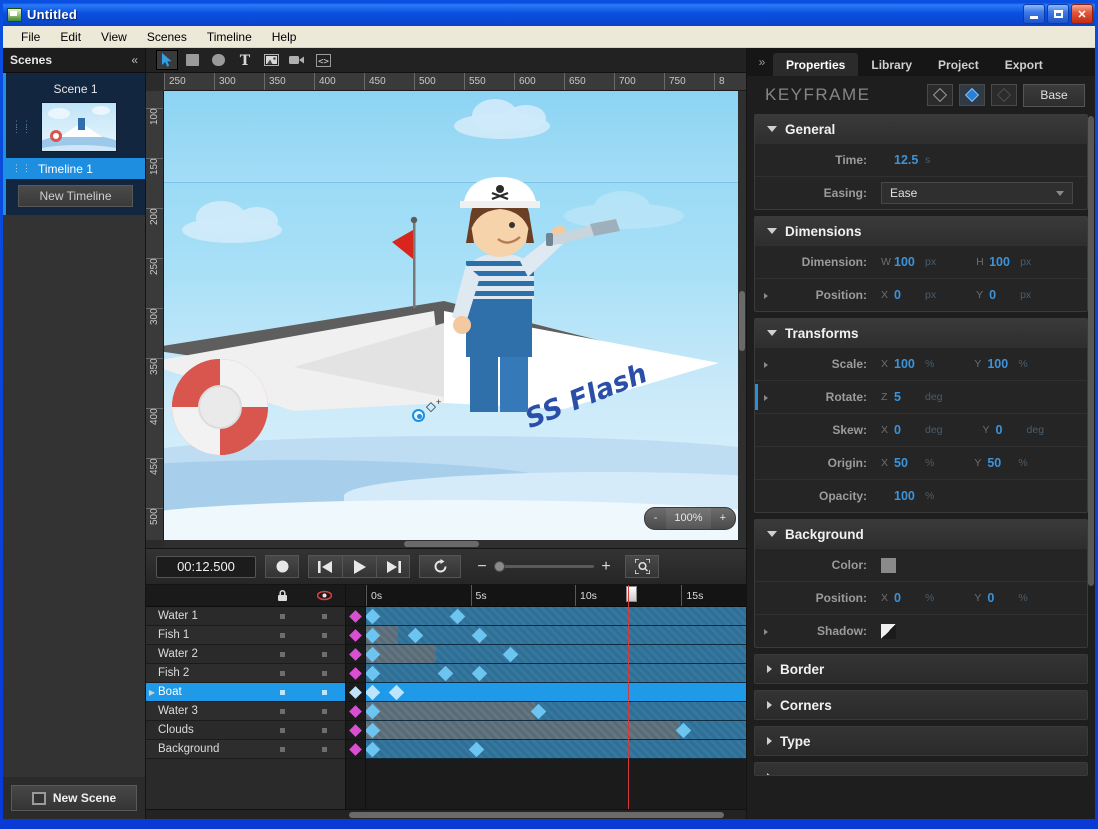 The height and width of the screenshot is (829, 1098). What do you see at coordinates (977, 193) in the screenshot?
I see `easing-select: Ease` at bounding box center [977, 193].